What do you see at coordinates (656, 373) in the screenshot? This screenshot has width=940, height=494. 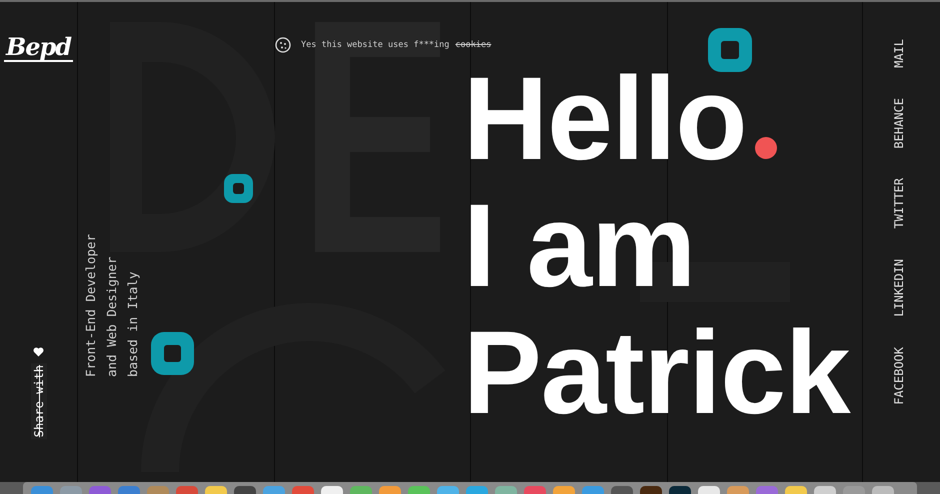 I see `headline-text: Patrick` at bounding box center [656, 373].